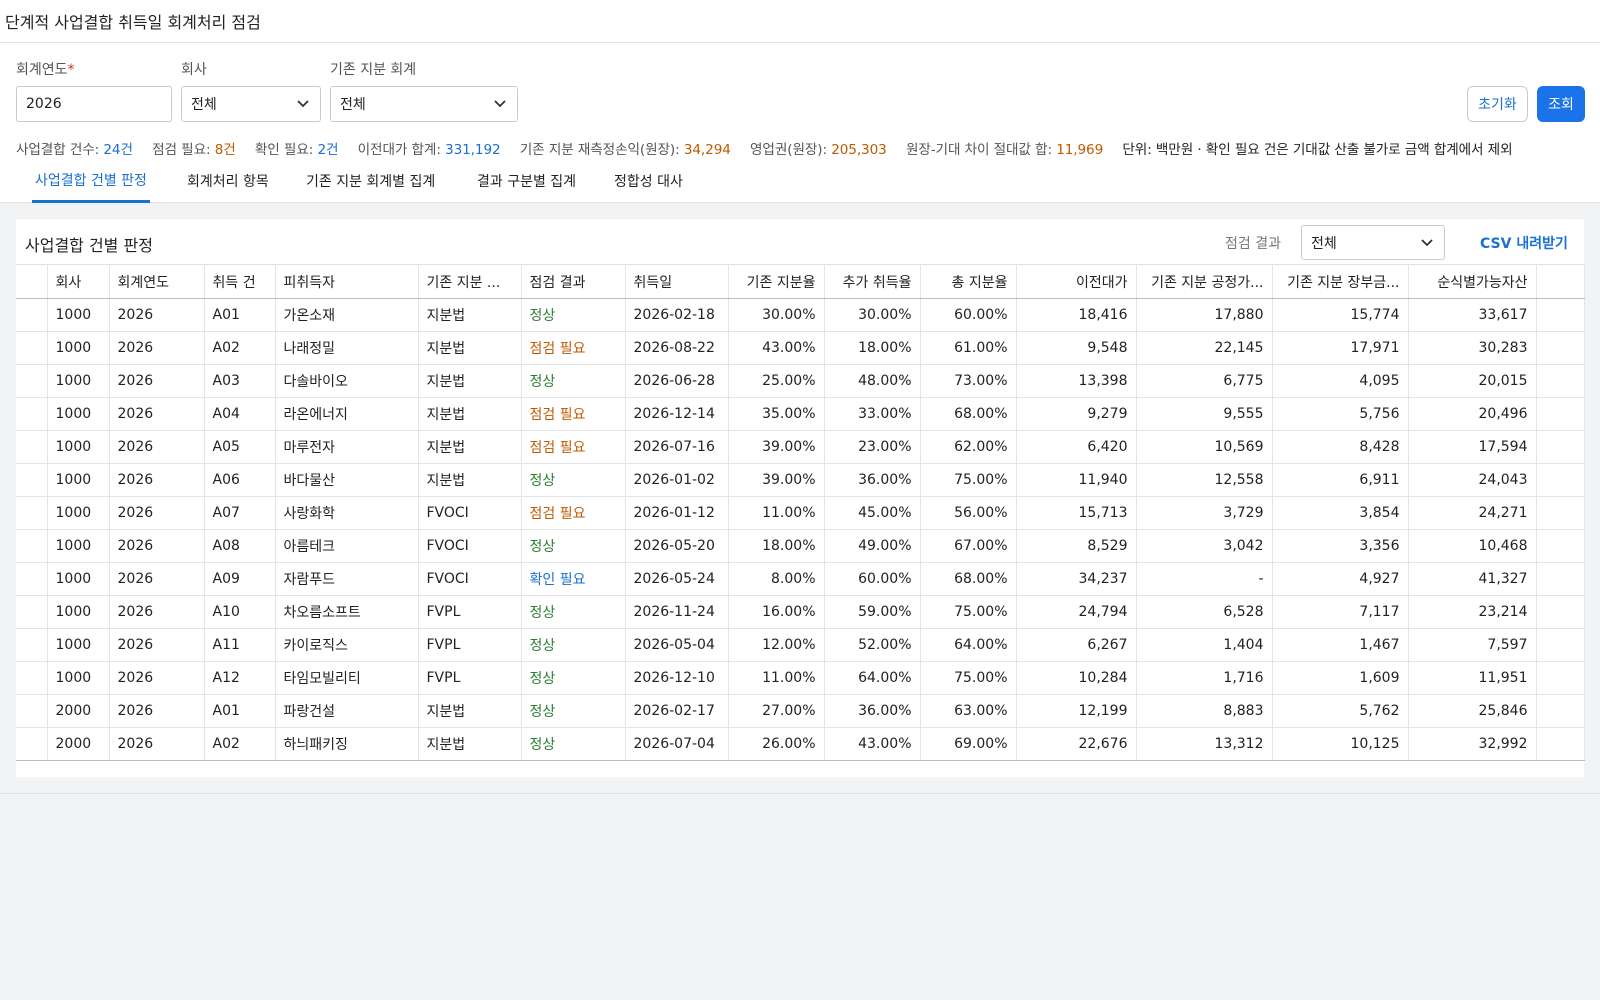  What do you see at coordinates (1204, 645) in the screenshot?
I see `table-cell: 1,404` at bounding box center [1204, 645].